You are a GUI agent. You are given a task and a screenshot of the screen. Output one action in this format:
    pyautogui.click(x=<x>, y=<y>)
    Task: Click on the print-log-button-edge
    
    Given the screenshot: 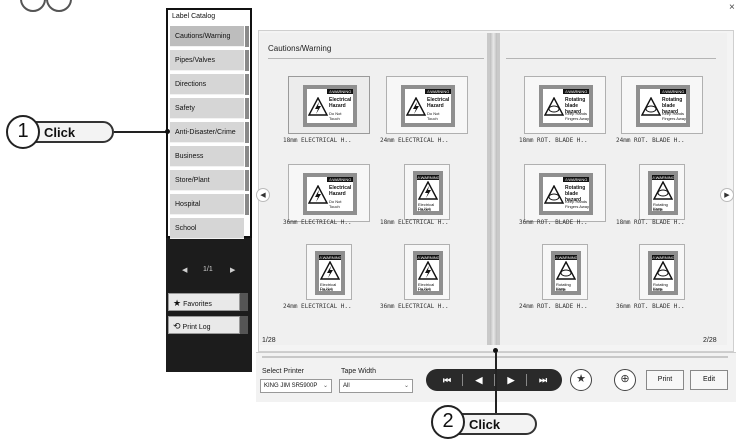 What is the action you would take?
    pyautogui.click(x=244, y=325)
    